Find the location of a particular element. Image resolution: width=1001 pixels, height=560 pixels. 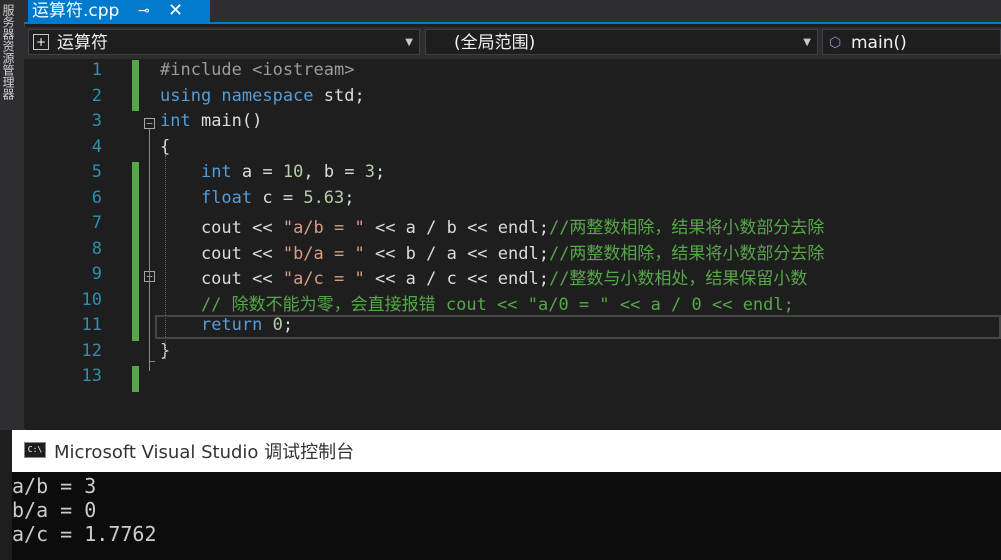

code-token: "a/b = " is located at coordinates (323, 228).